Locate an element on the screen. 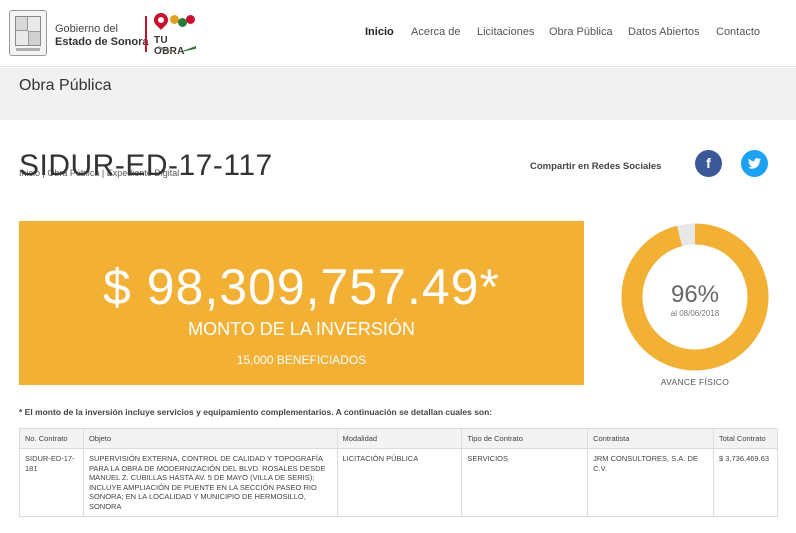  facebook-share-button: f is located at coordinates (708, 163).